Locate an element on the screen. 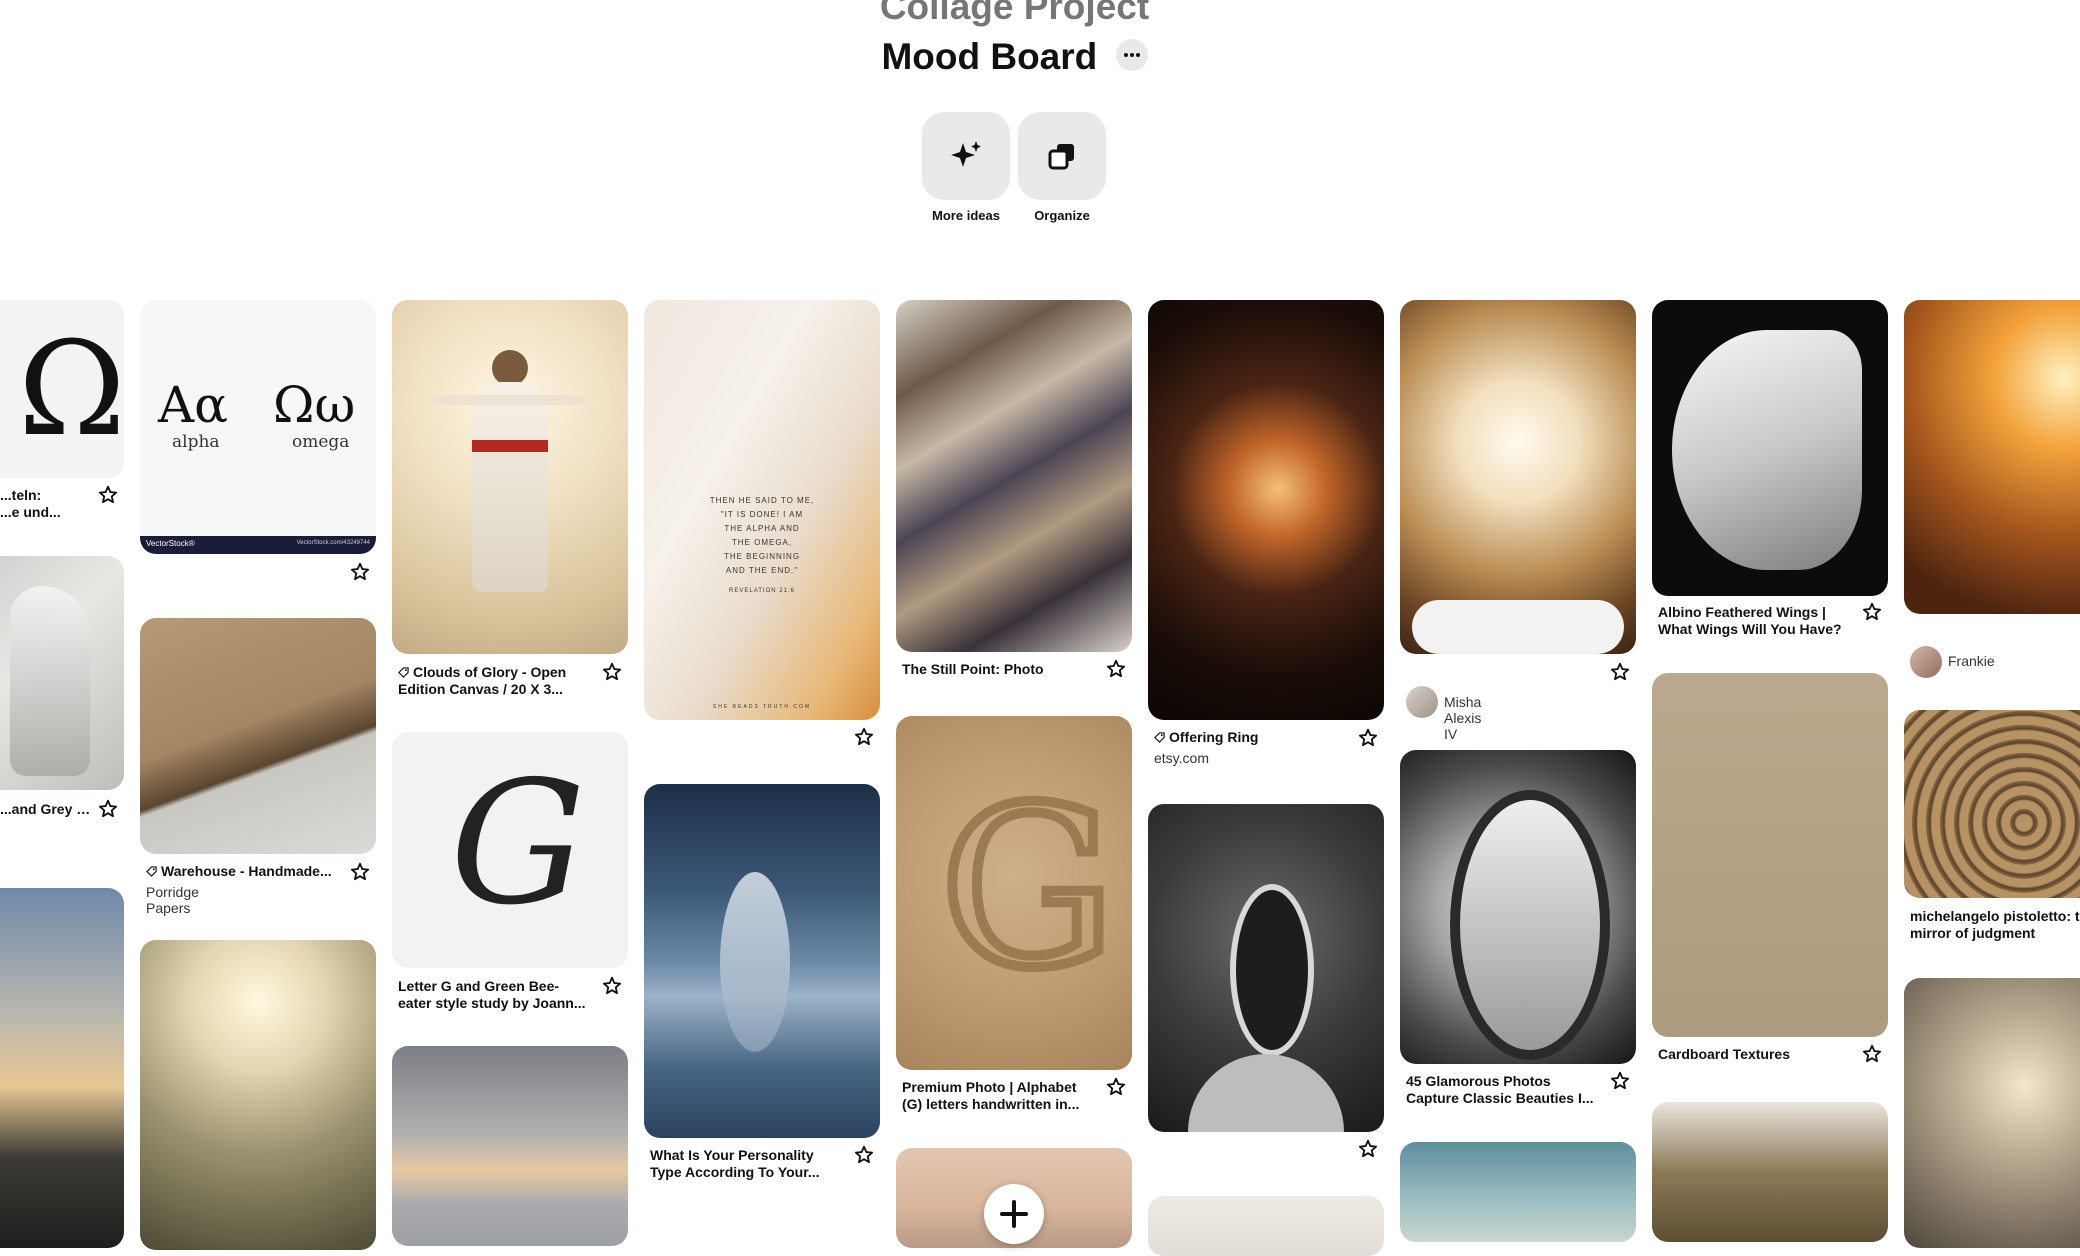  alpha-letters: Aα is located at coordinates (193, 405).